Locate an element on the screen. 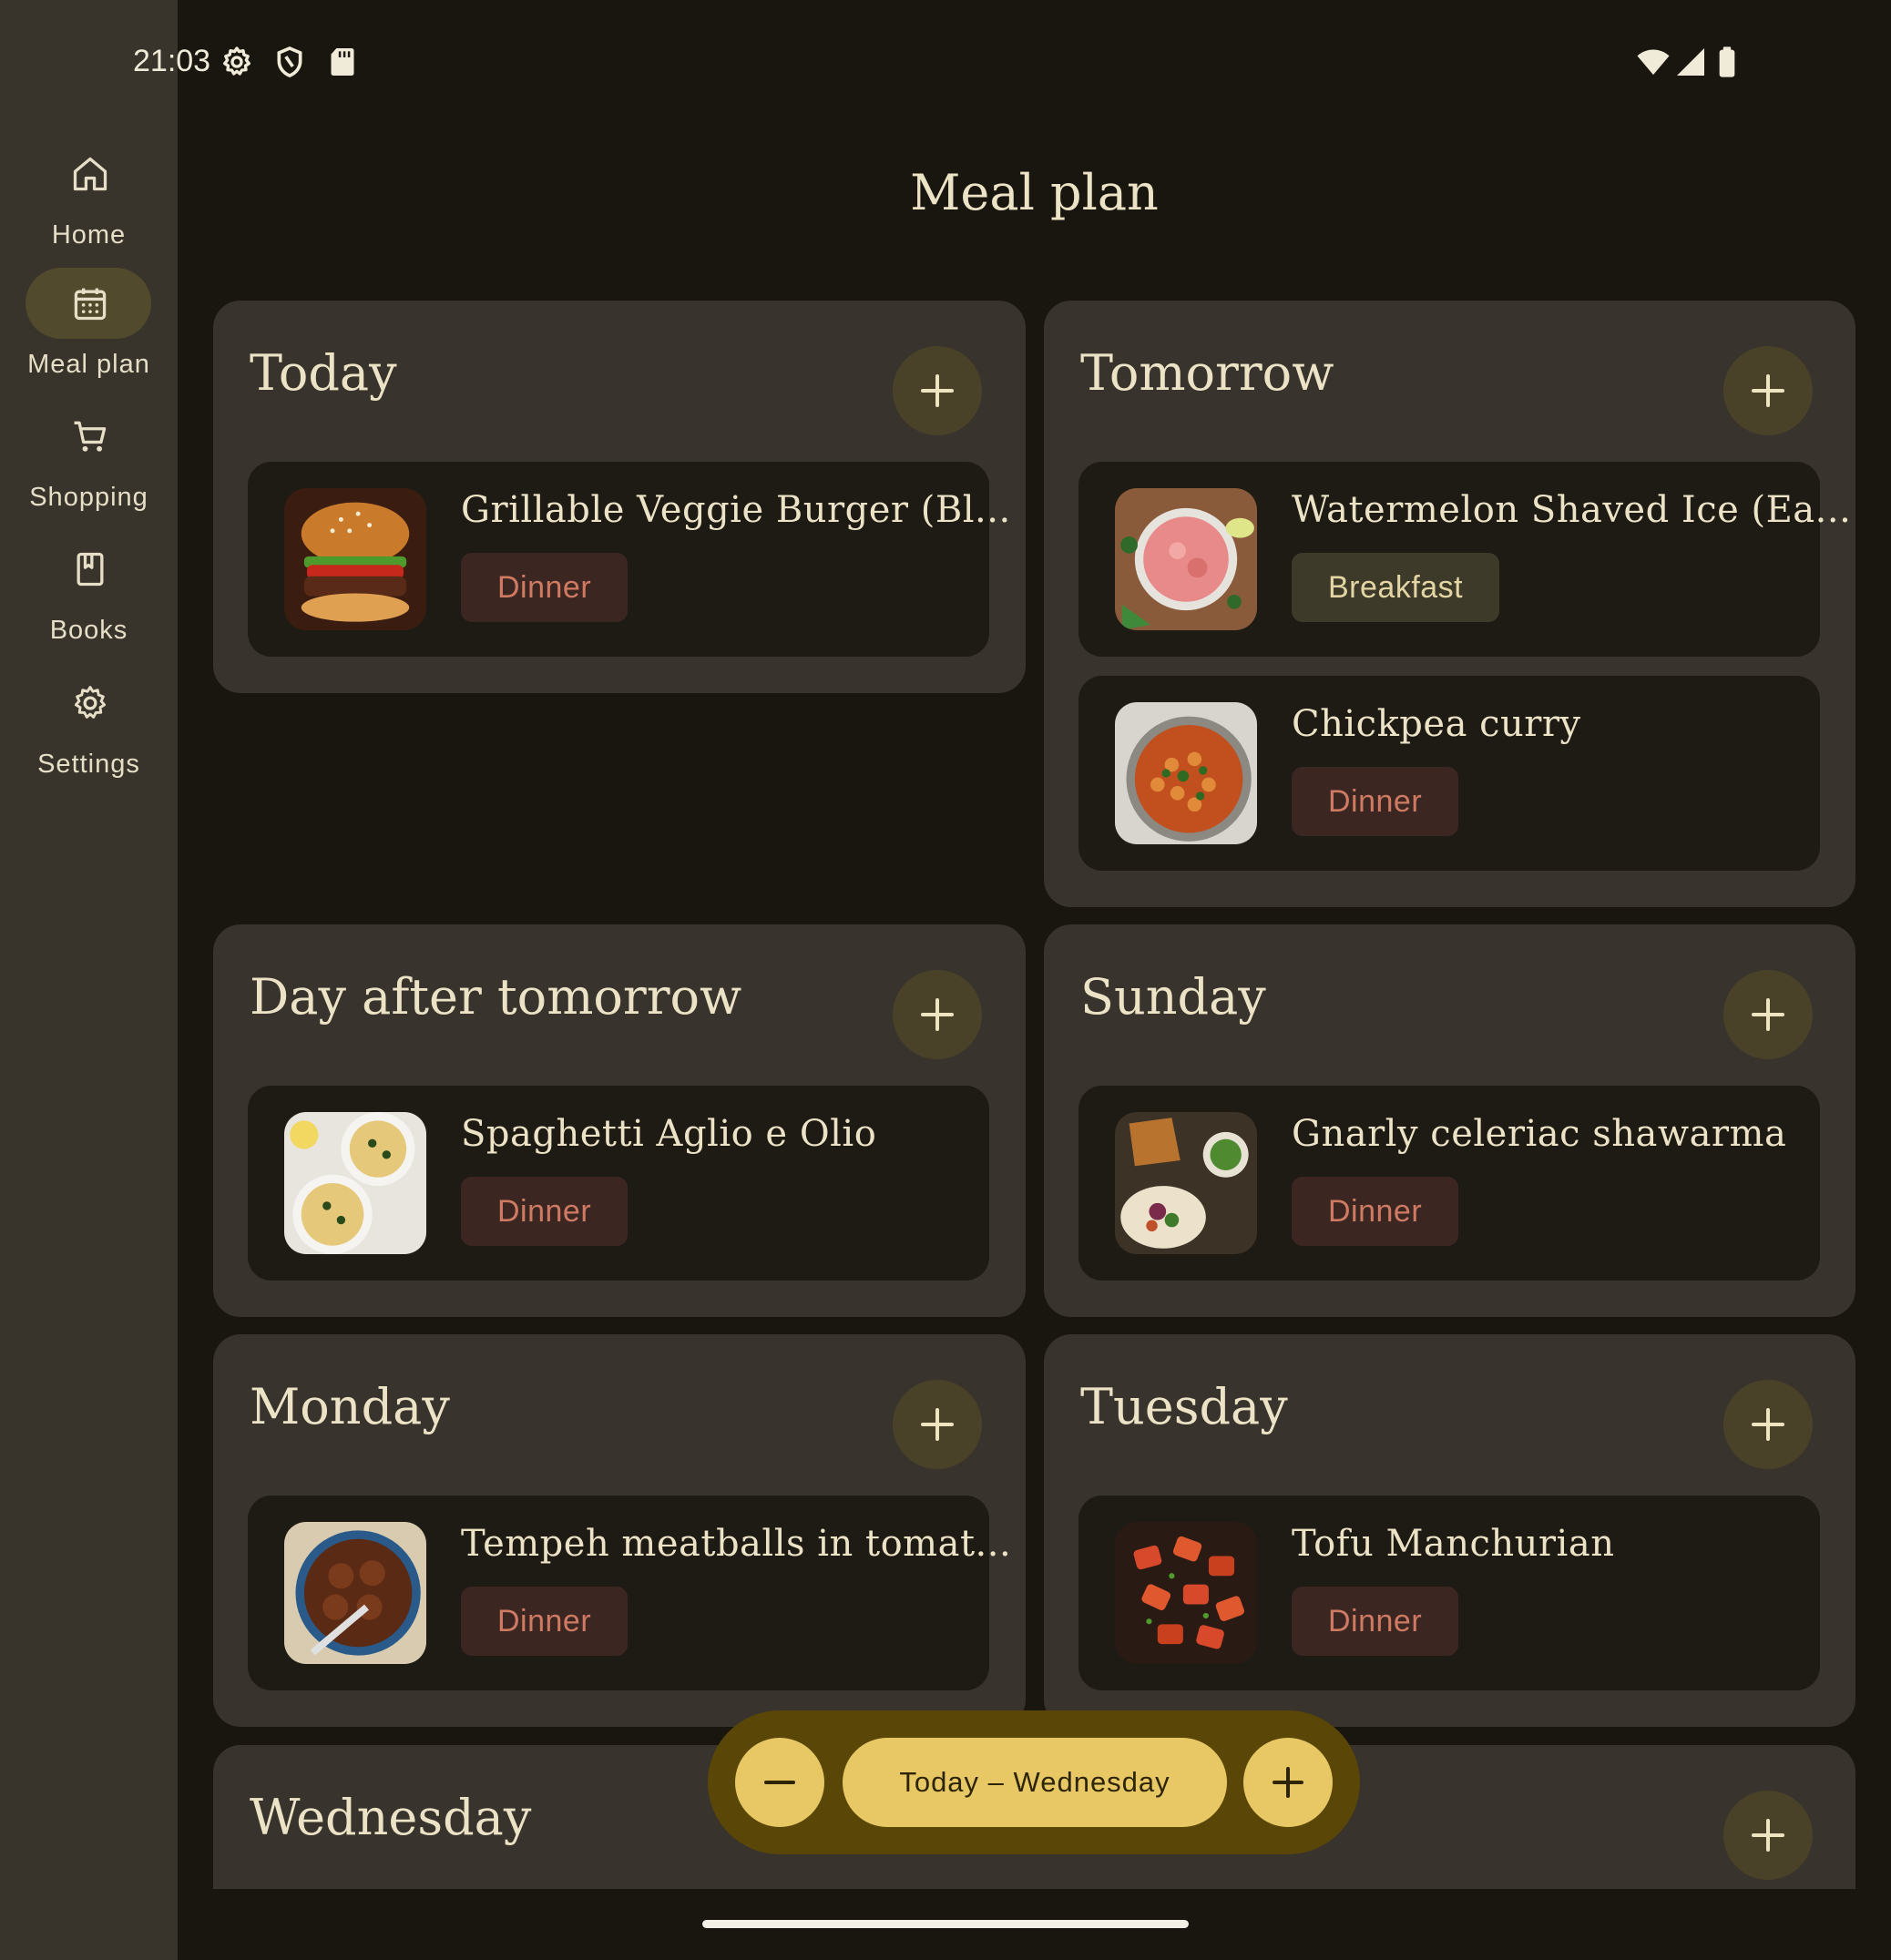 The width and height of the screenshot is (1891, 1960). nav-item-meal-plan: Meal plan is located at coordinates (89, 327).